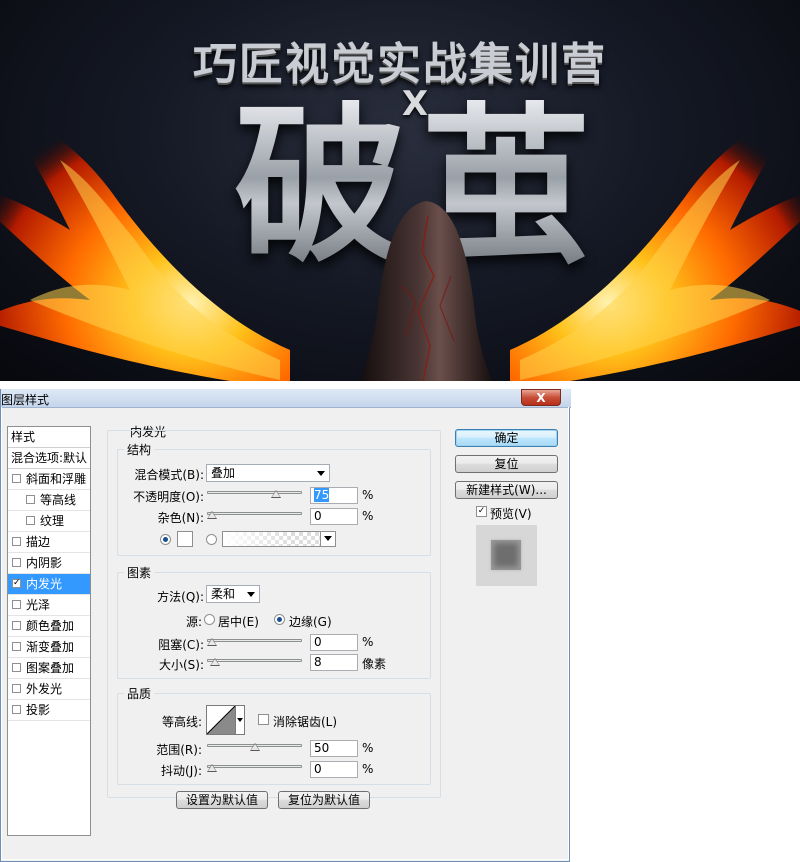 The image size is (800, 862). What do you see at coordinates (49, 605) in the screenshot?
I see `style-item: 光泽` at bounding box center [49, 605].